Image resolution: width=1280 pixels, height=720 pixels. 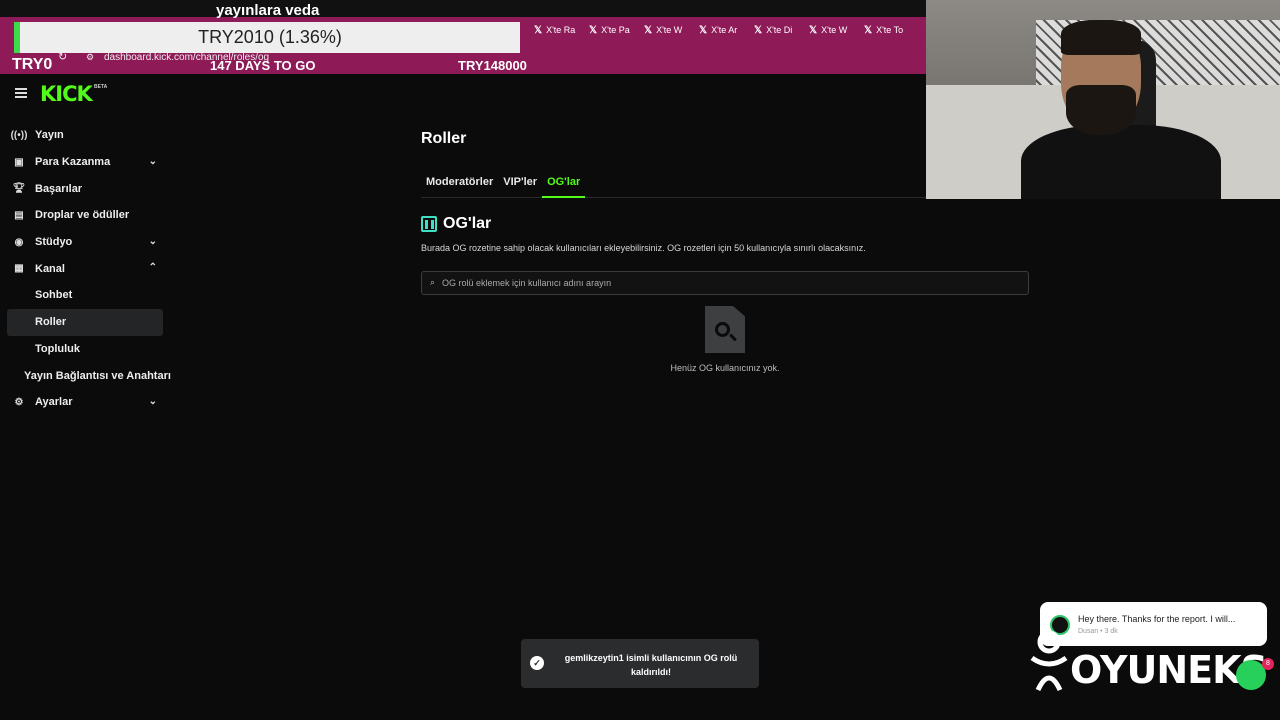 I want to click on tab-moderators: Moderatörler, so click(x=459, y=184).